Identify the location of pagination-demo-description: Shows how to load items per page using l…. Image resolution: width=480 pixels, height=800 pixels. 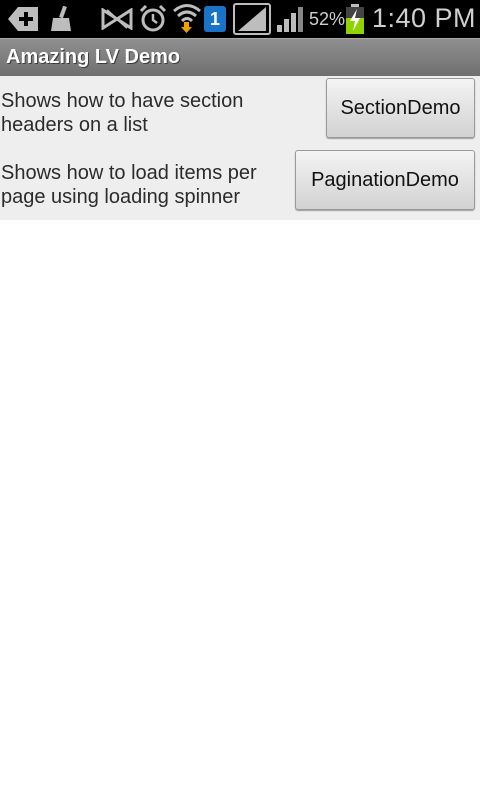
(129, 185).